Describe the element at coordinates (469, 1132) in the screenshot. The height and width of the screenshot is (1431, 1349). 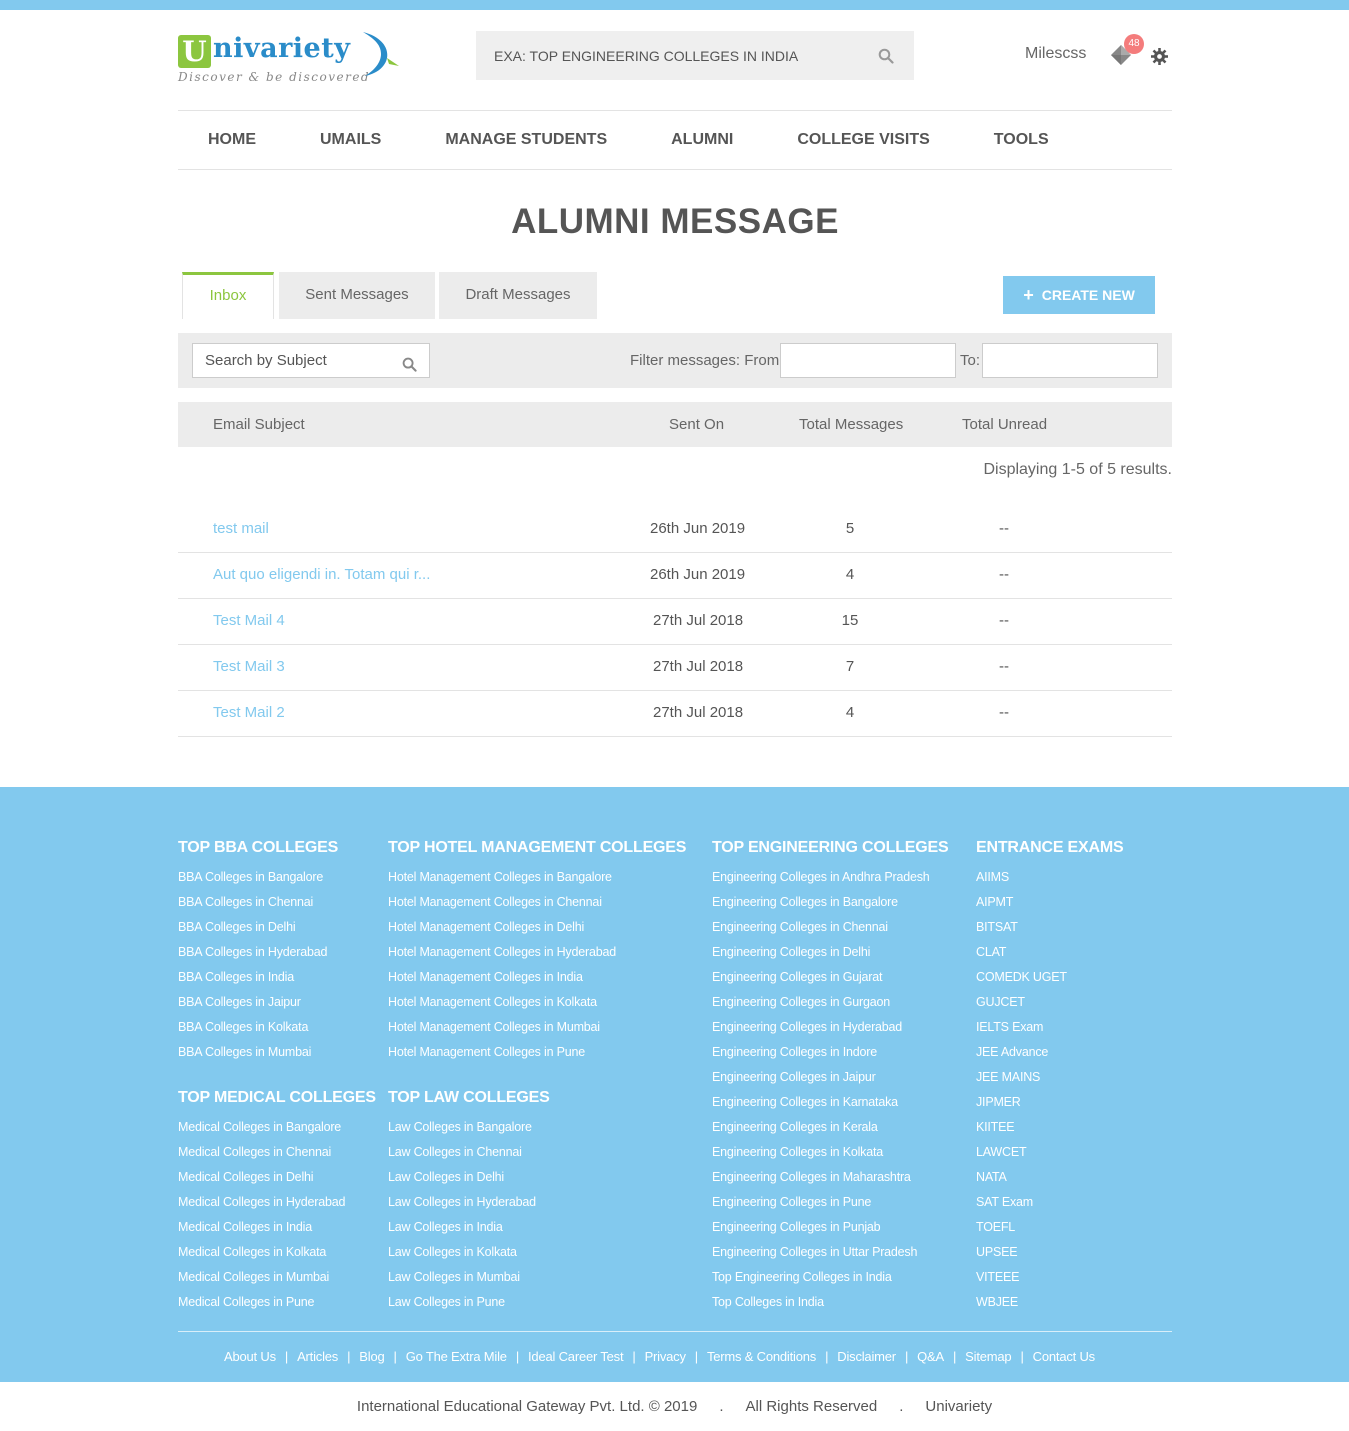
I see `footer-link: Law Colleges in Bangalore` at that location.